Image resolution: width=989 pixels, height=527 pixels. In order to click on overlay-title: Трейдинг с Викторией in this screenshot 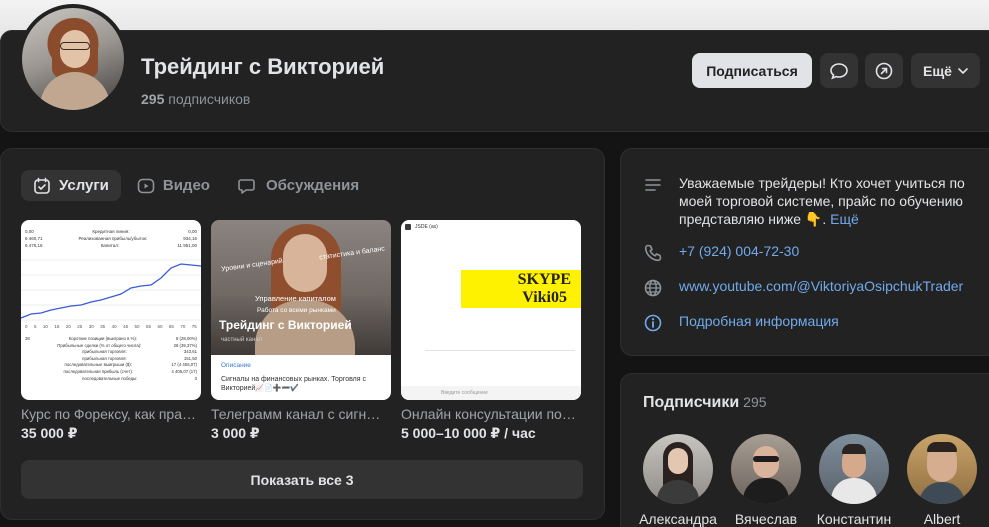, I will do `click(285, 325)`.